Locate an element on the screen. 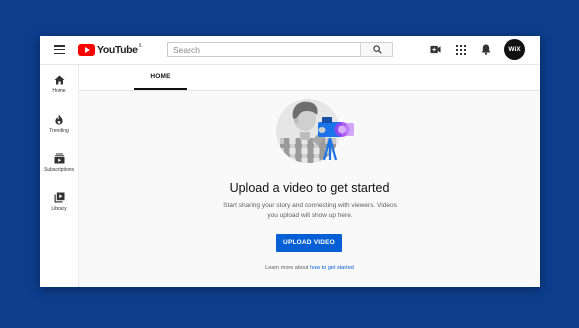 Image resolution: width=579 pixels, height=328 pixels. sidebar-item-label: Home is located at coordinates (59, 91).